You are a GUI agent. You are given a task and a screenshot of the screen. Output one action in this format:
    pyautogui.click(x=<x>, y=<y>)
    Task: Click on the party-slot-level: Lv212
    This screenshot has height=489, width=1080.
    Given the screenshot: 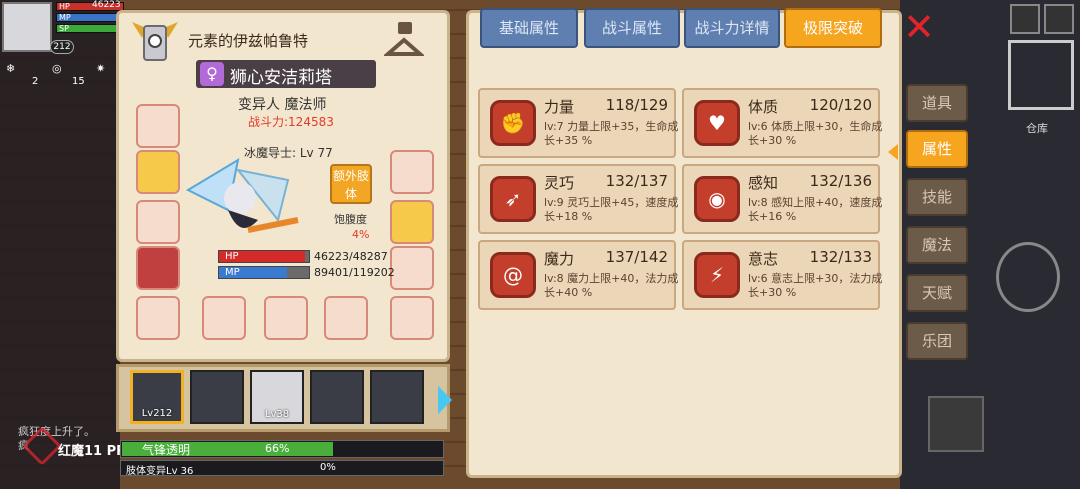 What is the action you would take?
    pyautogui.click(x=157, y=413)
    